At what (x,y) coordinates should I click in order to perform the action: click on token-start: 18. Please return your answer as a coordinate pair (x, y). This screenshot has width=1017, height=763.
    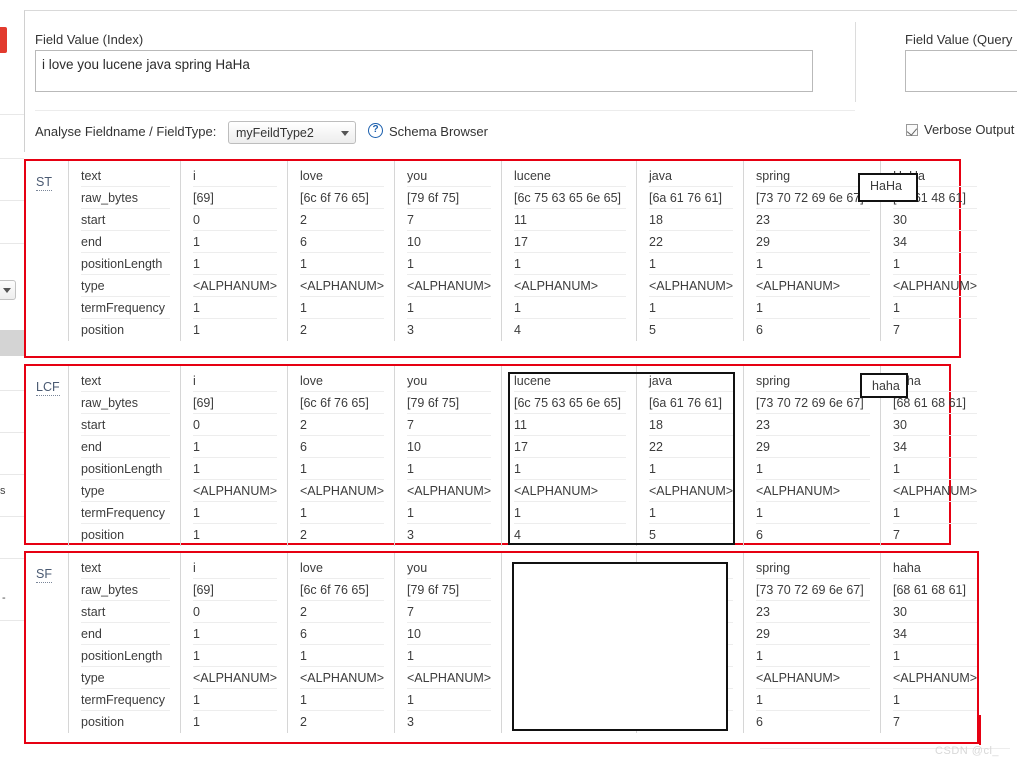
    Looking at the image, I should click on (691, 220).